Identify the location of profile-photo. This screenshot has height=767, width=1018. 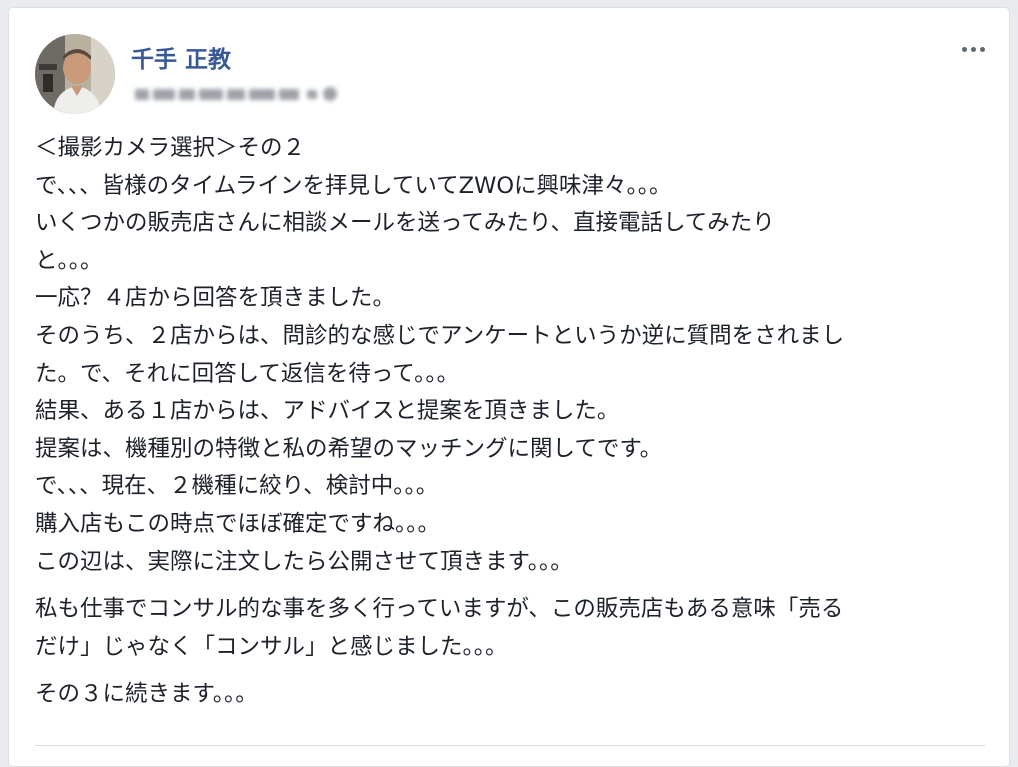
(75, 74).